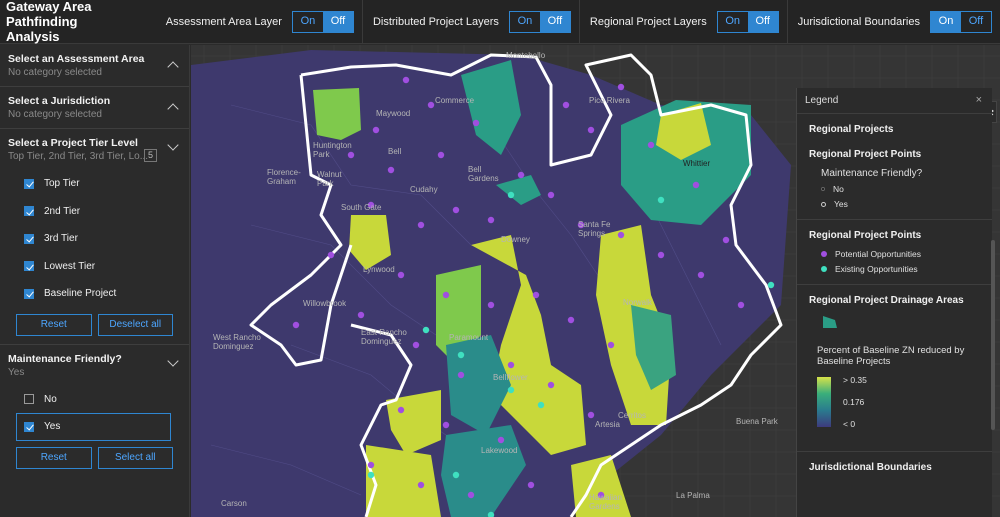 The height and width of the screenshot is (517, 1000). What do you see at coordinates (851, 129) in the screenshot?
I see `legend-section-title: Regional Projects` at bounding box center [851, 129].